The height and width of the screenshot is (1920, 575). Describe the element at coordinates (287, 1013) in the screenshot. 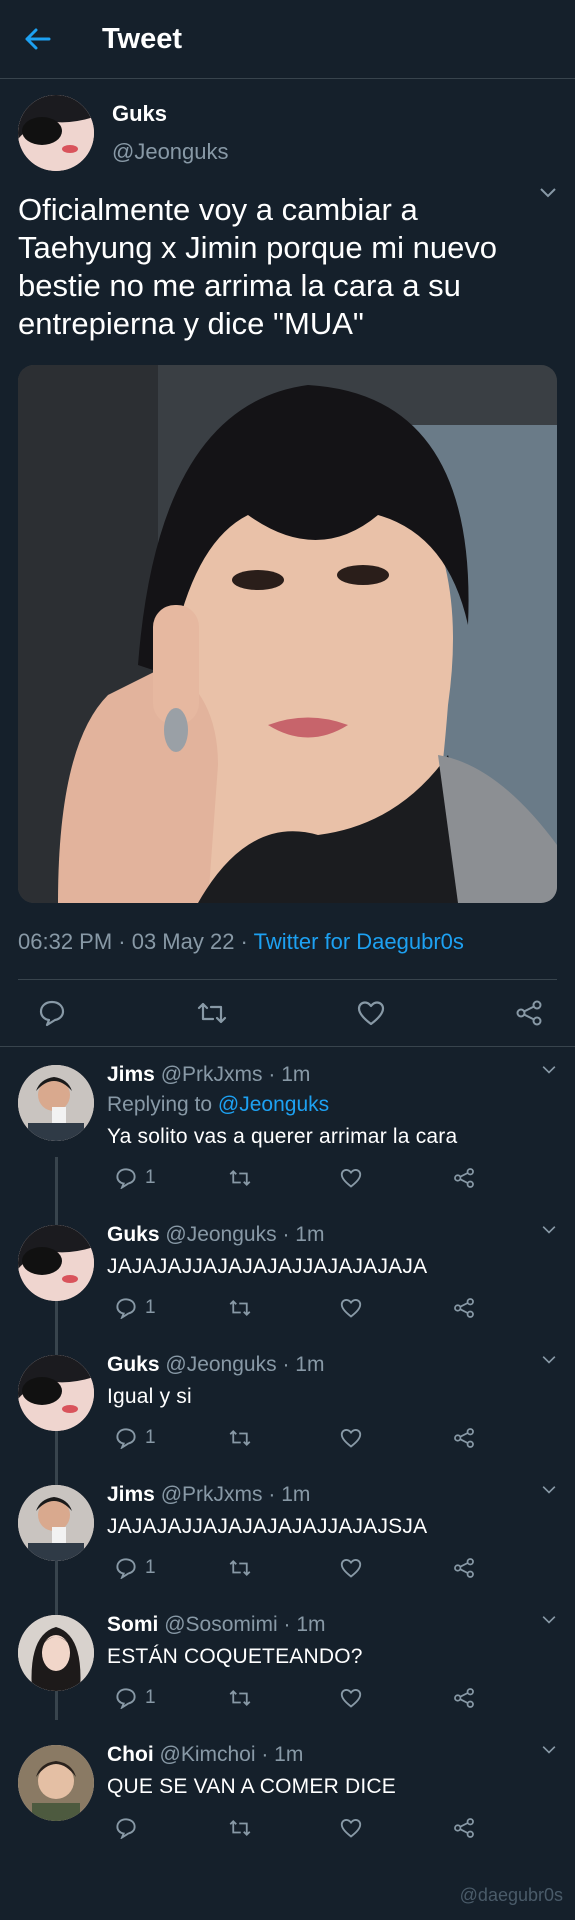

I see `tweet-actions` at that location.